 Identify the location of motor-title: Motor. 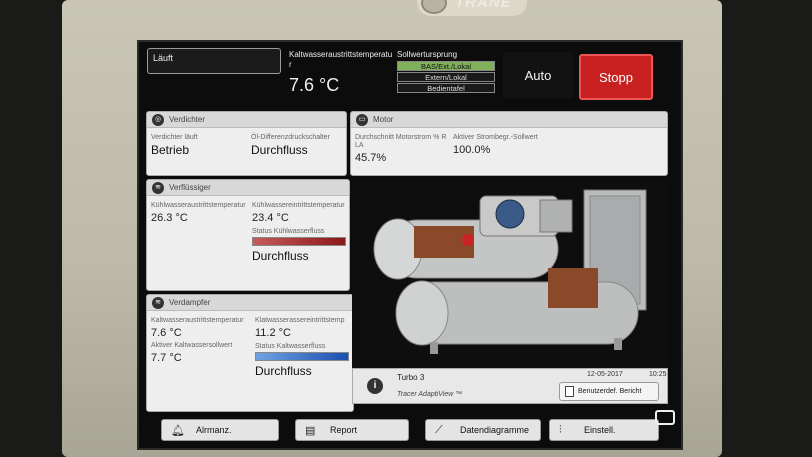
(383, 119).